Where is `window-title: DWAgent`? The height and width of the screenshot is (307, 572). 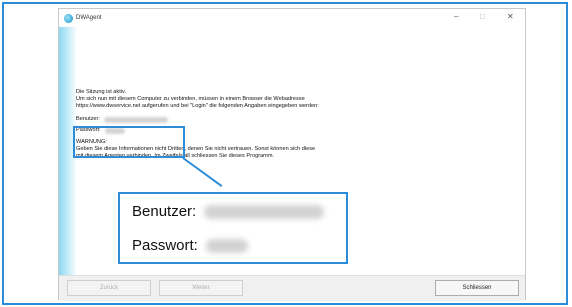
window-title: DWAgent is located at coordinates (89, 18).